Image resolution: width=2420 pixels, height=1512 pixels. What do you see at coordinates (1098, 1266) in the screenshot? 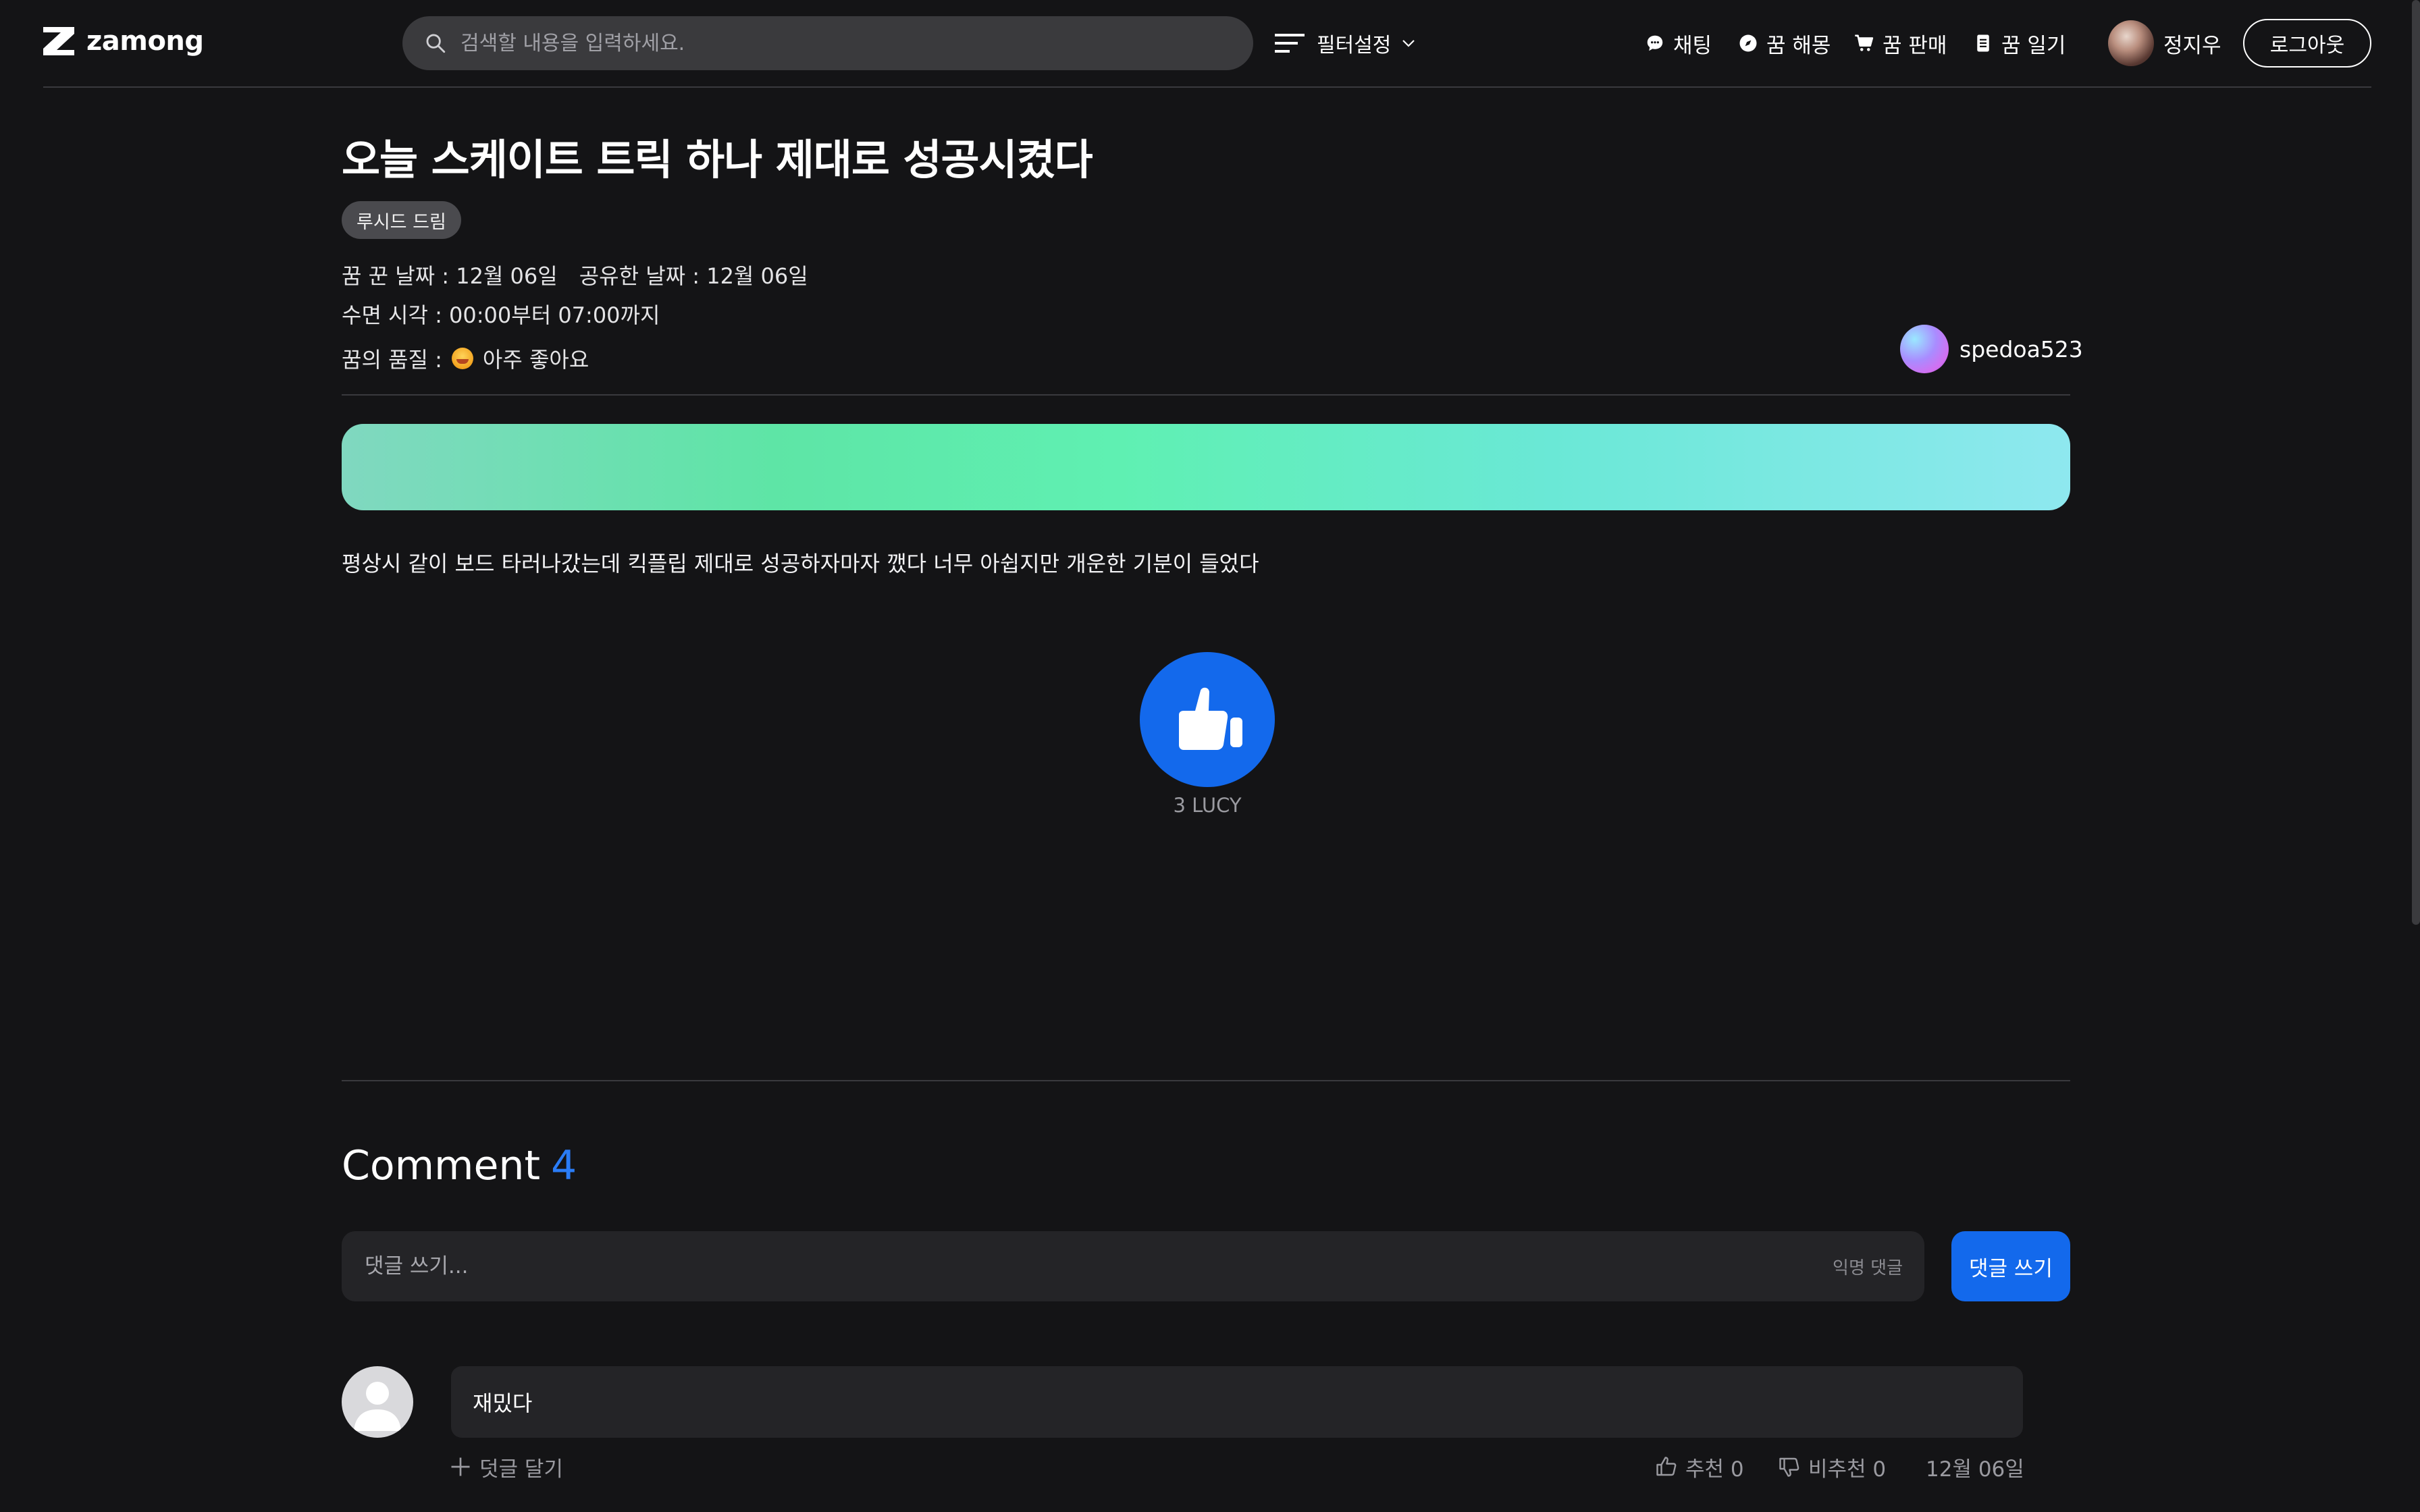
I see `comment-input` at bounding box center [1098, 1266].